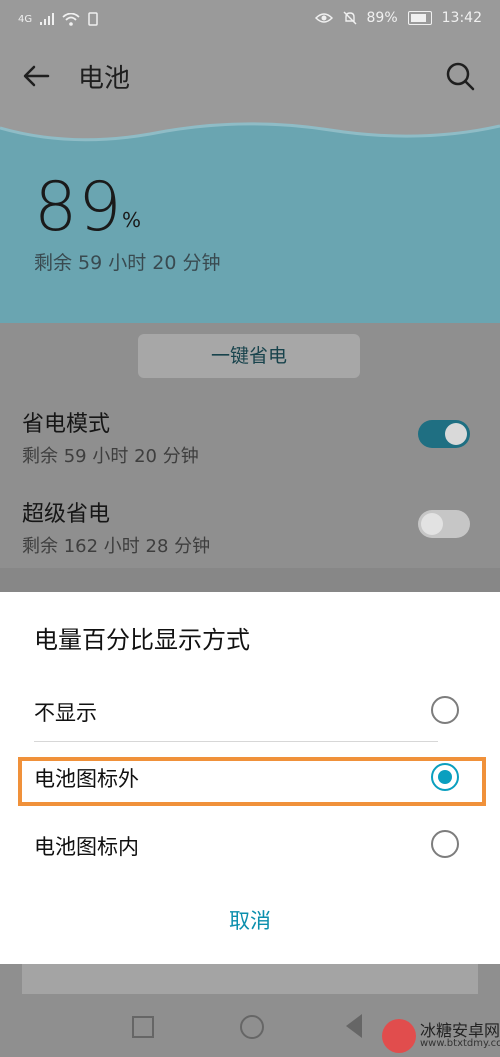  I want to click on status-bar: 4G 89% 13:42, so click(250, 22).